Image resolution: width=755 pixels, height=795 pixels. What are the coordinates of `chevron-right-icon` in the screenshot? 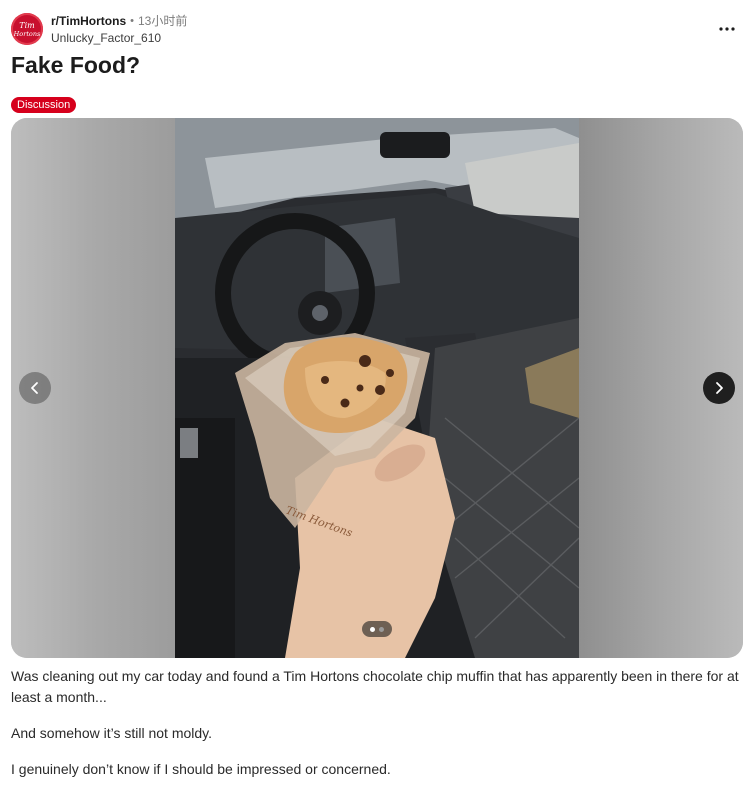 It's located at (719, 388).